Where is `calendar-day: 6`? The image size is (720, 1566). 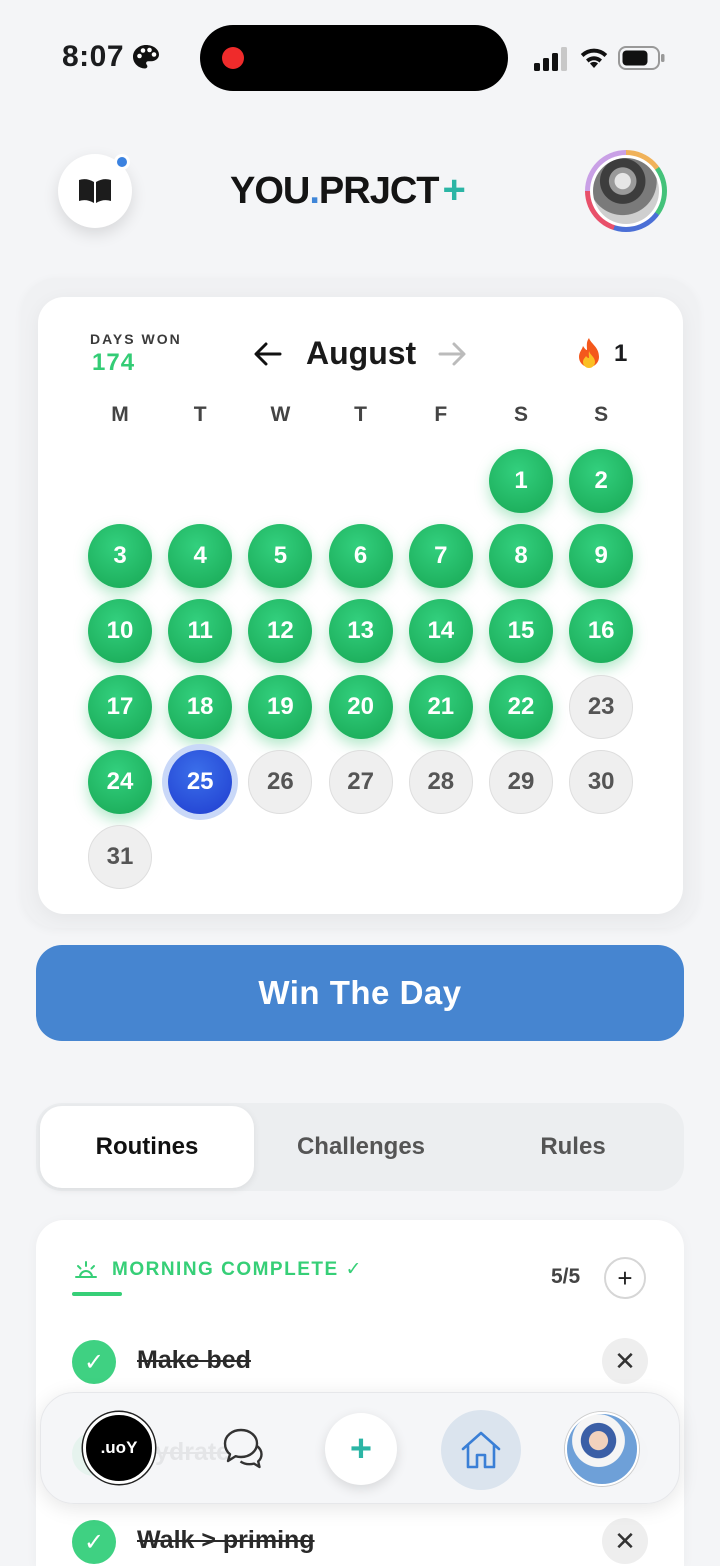
calendar-day: 6 is located at coordinates (360, 556).